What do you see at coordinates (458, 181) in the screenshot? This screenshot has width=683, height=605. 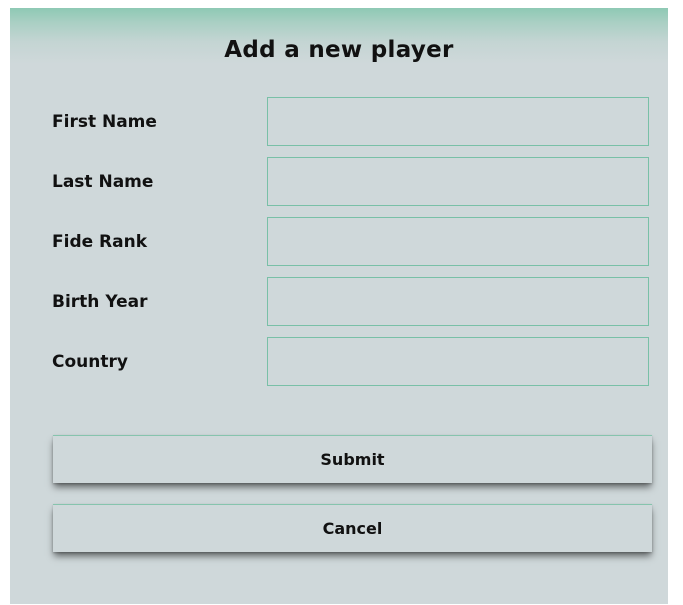 I see `last-name-field` at bounding box center [458, 181].